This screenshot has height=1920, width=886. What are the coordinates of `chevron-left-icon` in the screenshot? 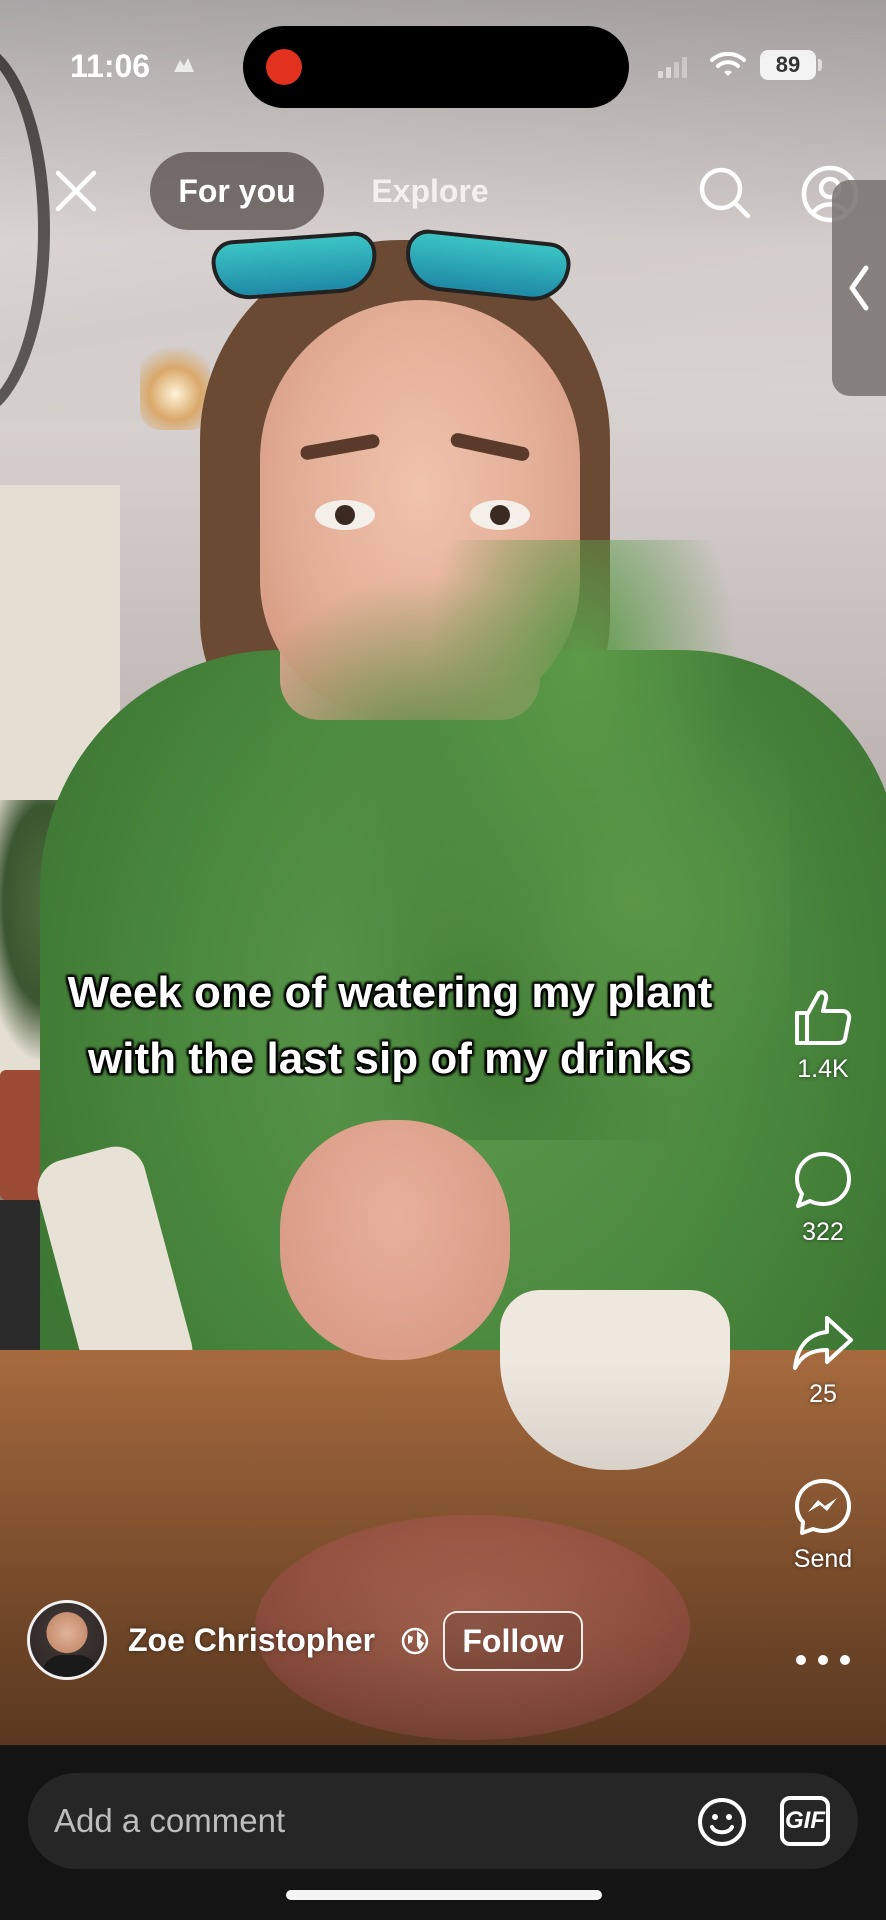 It's located at (859, 288).